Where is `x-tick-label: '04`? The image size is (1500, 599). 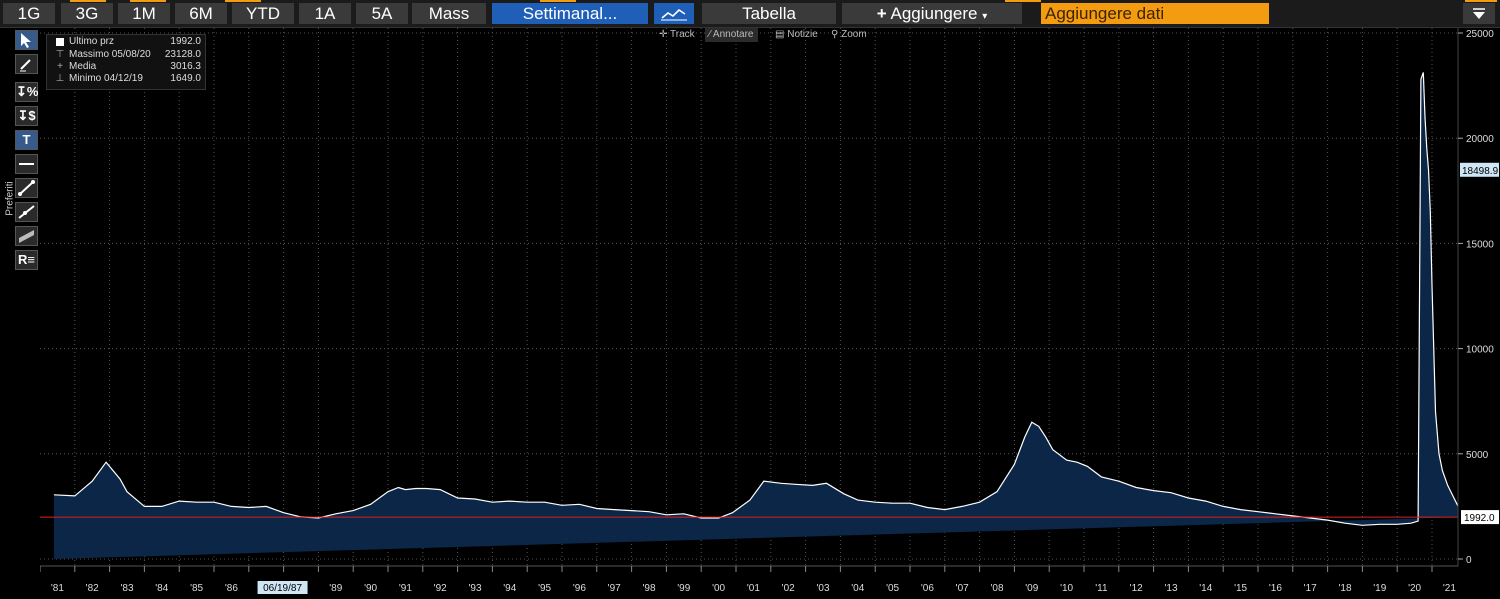
x-tick-label: '04 is located at coordinates (857, 588).